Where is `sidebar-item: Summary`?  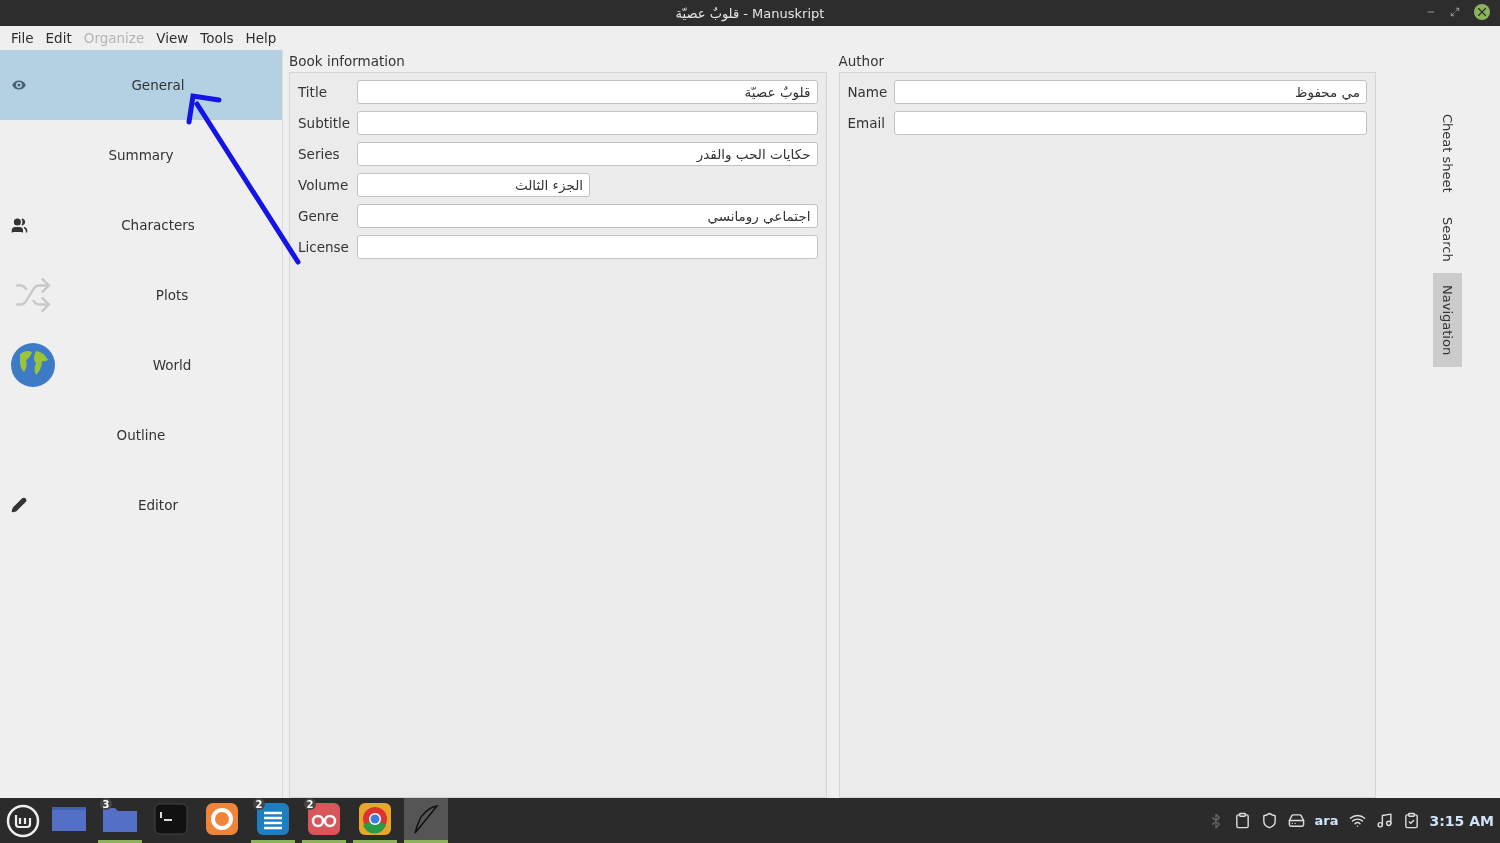
sidebar-item: Summary is located at coordinates (141, 155).